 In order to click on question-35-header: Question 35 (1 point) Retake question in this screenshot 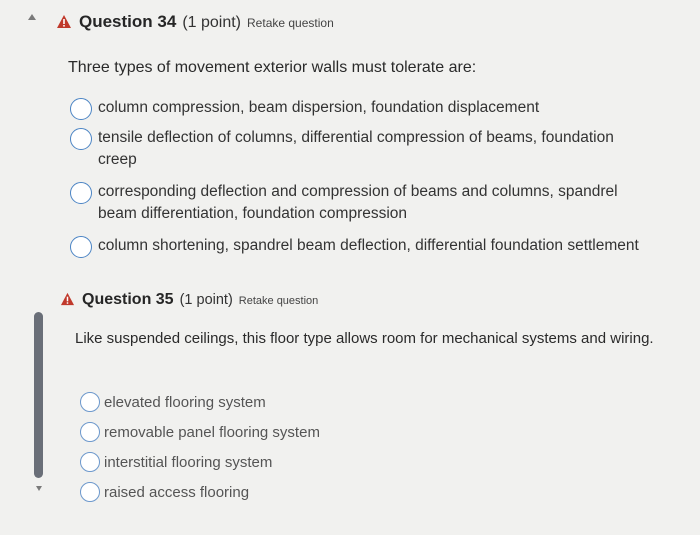, I will do `click(189, 299)`.